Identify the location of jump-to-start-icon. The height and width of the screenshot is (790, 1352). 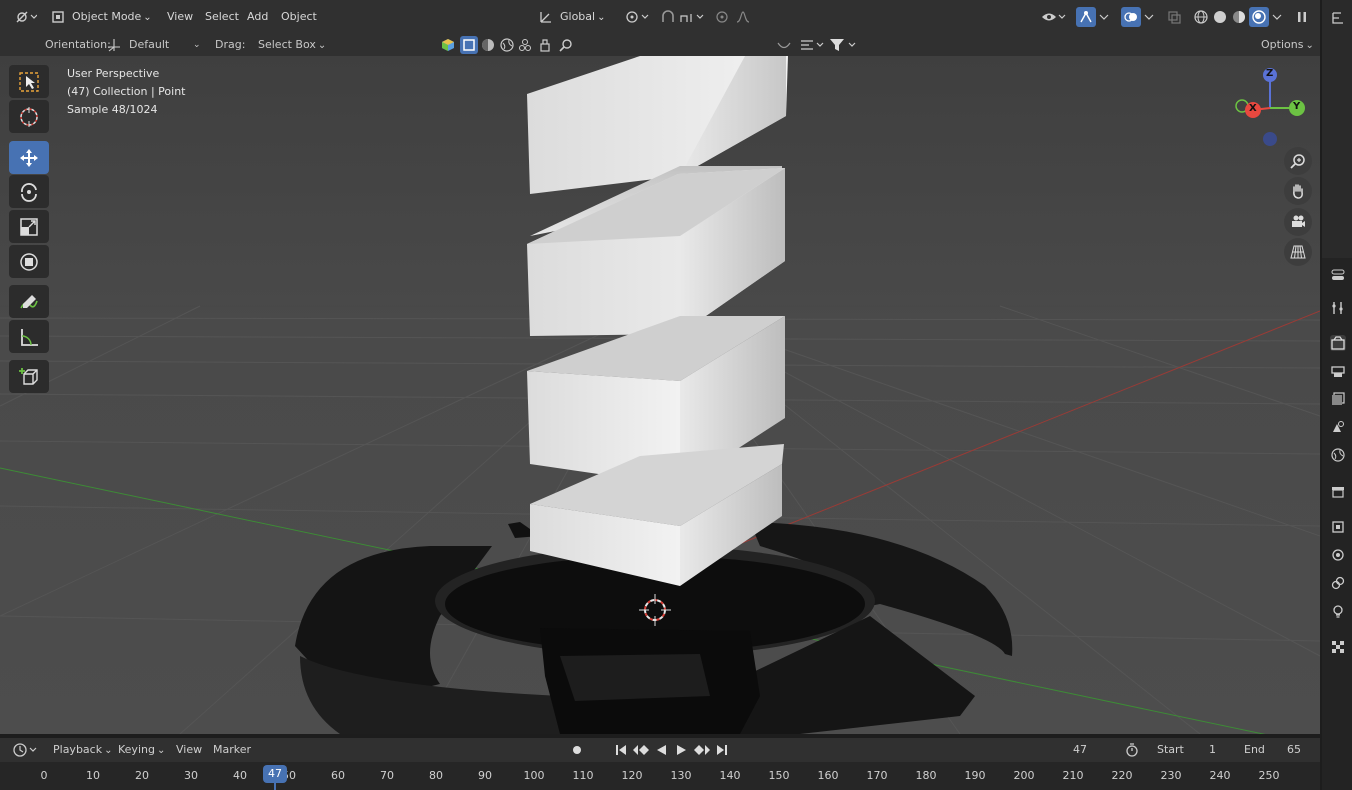
(621, 750).